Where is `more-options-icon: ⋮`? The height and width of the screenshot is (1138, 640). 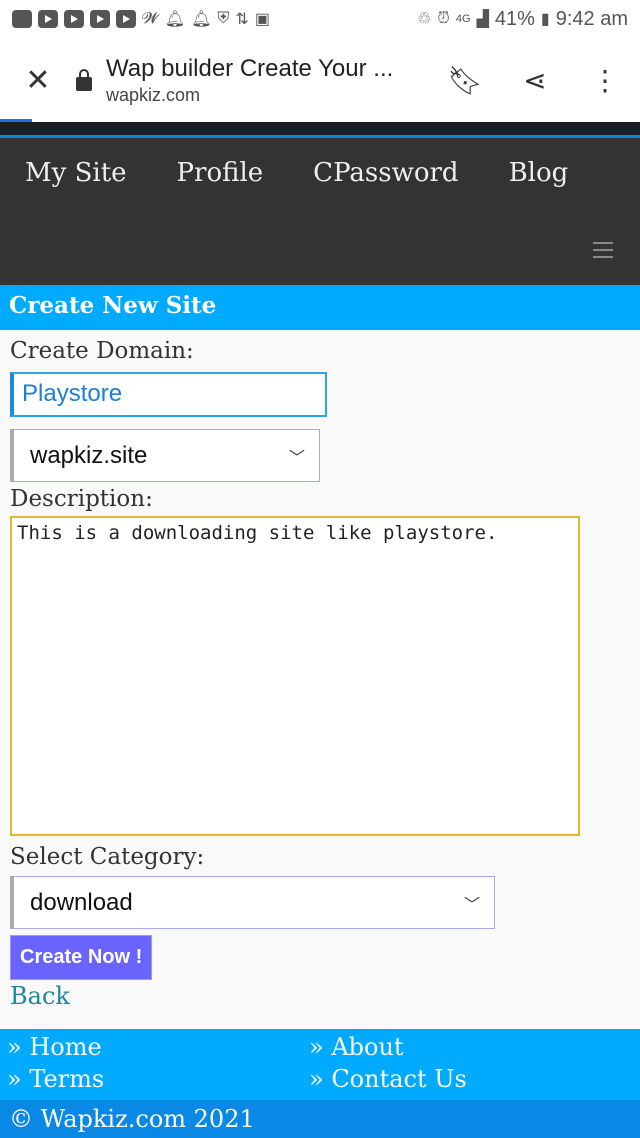
more-options-icon: ⋮ is located at coordinates (605, 80).